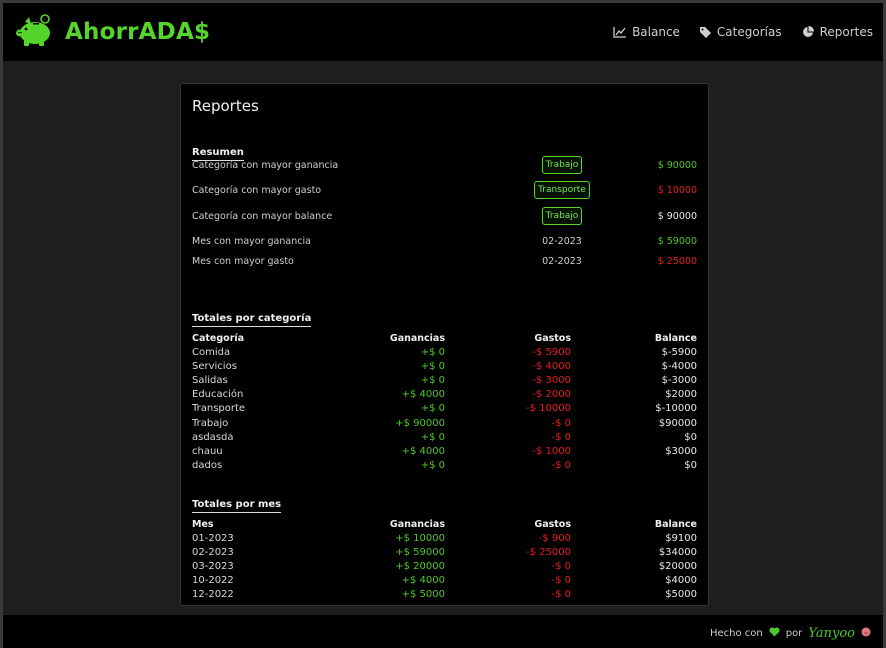 This screenshot has height=648, width=886. Describe the element at coordinates (252, 320) in the screenshot. I see `totales-categoria-title: Totales por categoría` at that location.